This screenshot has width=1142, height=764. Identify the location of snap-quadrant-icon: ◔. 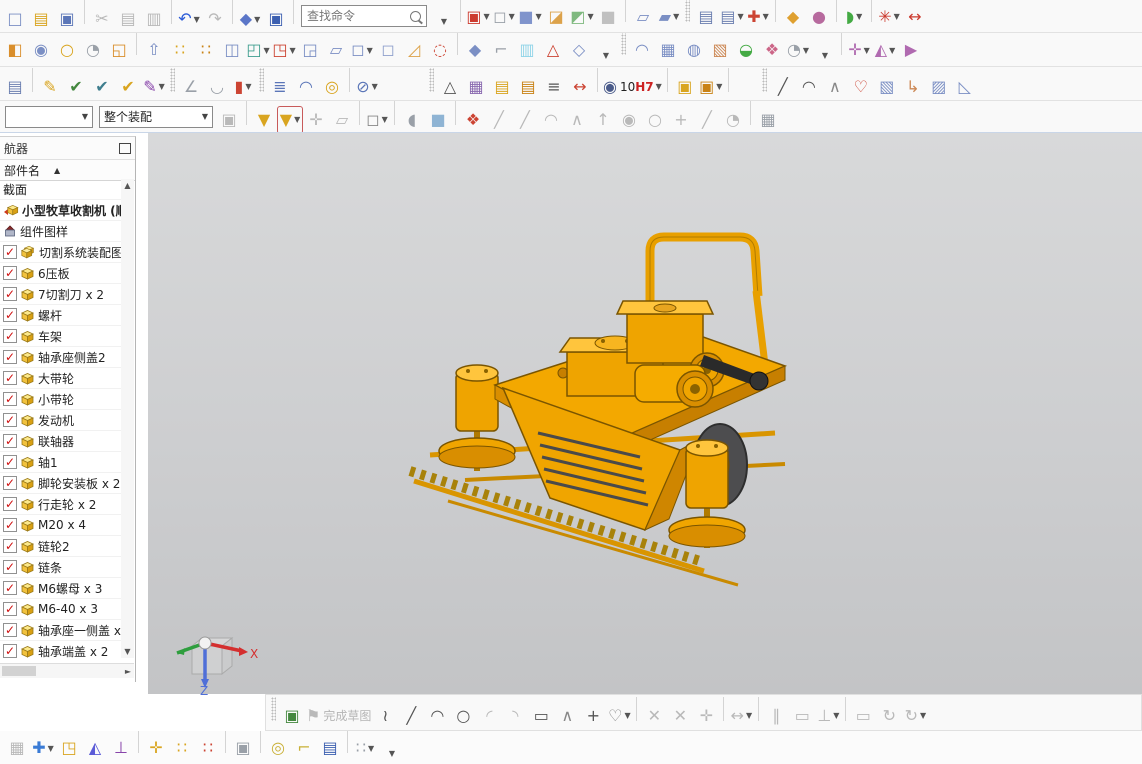
(733, 120).